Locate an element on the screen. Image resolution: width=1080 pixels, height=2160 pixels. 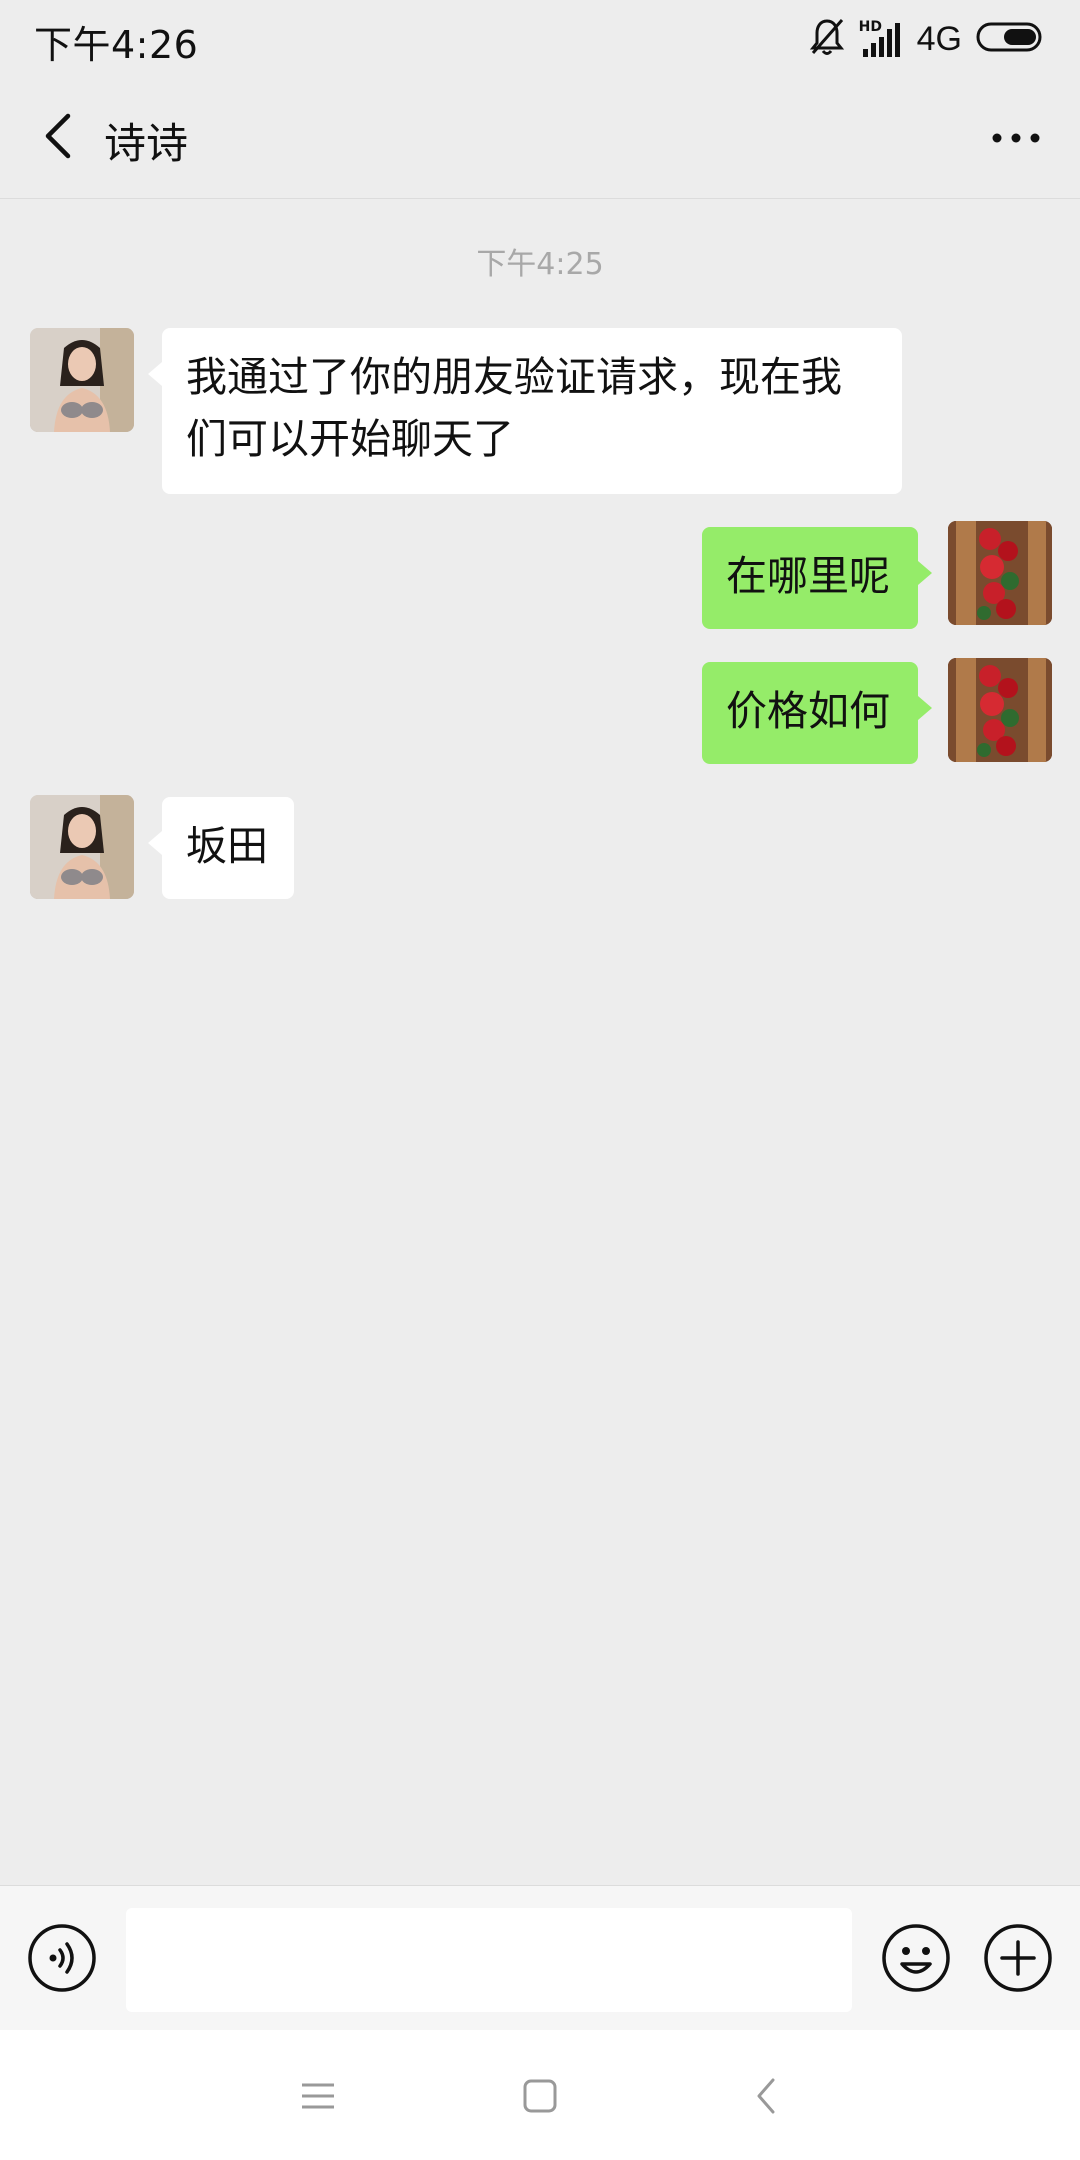
message-bubble-incoming: 坂田 is located at coordinates (221, 848).